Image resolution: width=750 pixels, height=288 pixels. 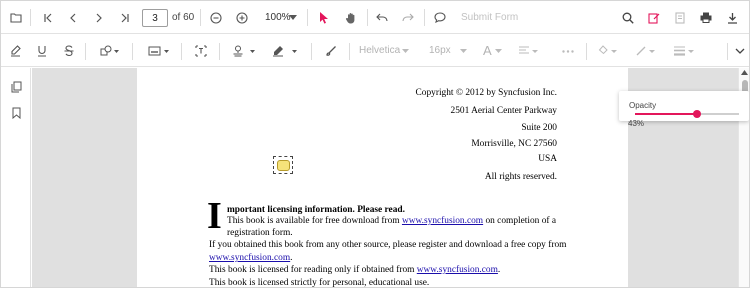 I want to click on font-size-dropdown: 16px, so click(x=440, y=51).